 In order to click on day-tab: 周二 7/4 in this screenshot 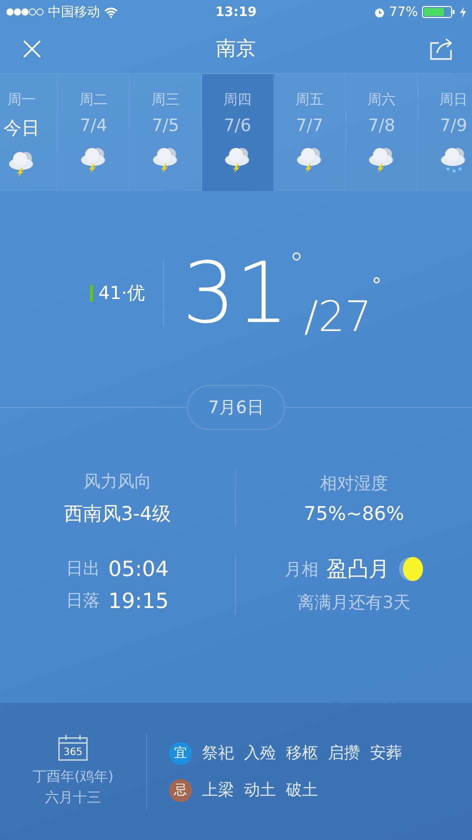, I will do `click(94, 132)`.